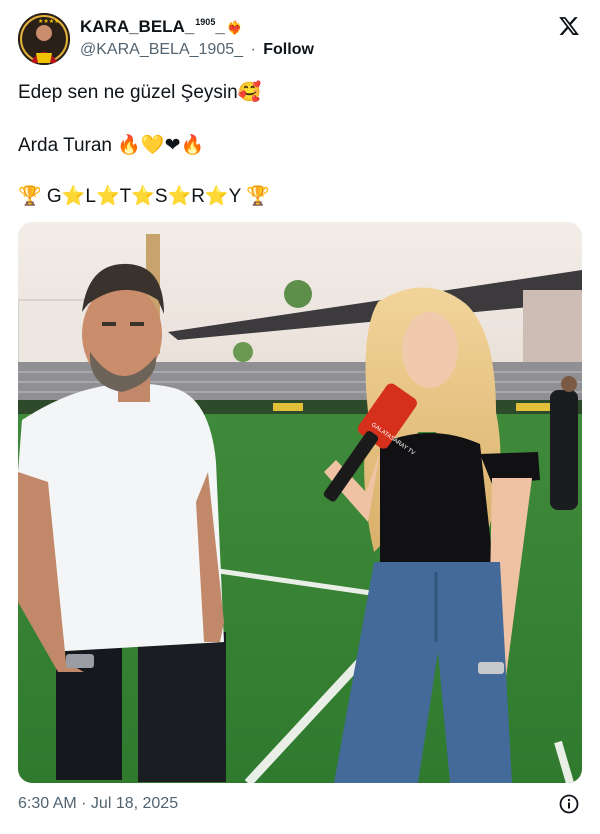  Describe the element at coordinates (288, 49) in the screenshot. I see `follow-button: Follow` at that location.